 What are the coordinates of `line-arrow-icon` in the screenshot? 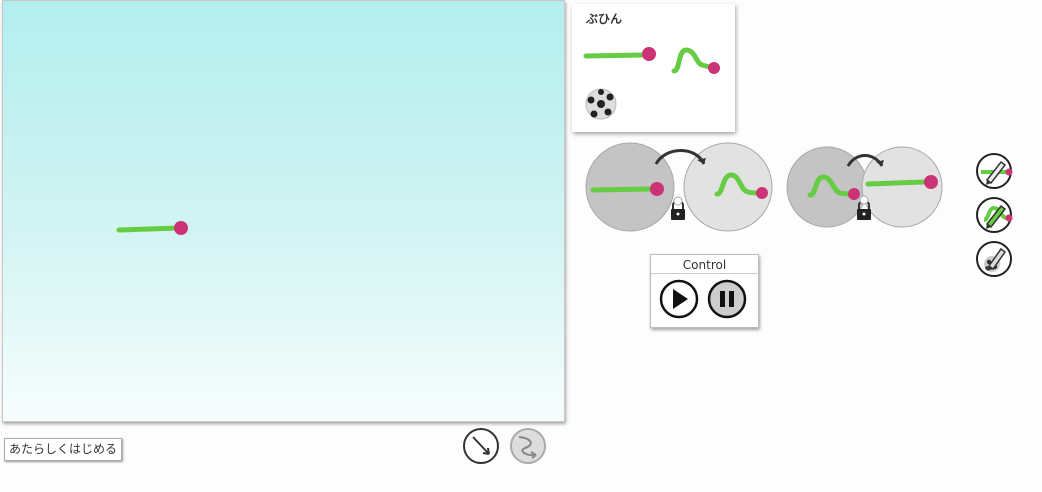 It's located at (481, 445).